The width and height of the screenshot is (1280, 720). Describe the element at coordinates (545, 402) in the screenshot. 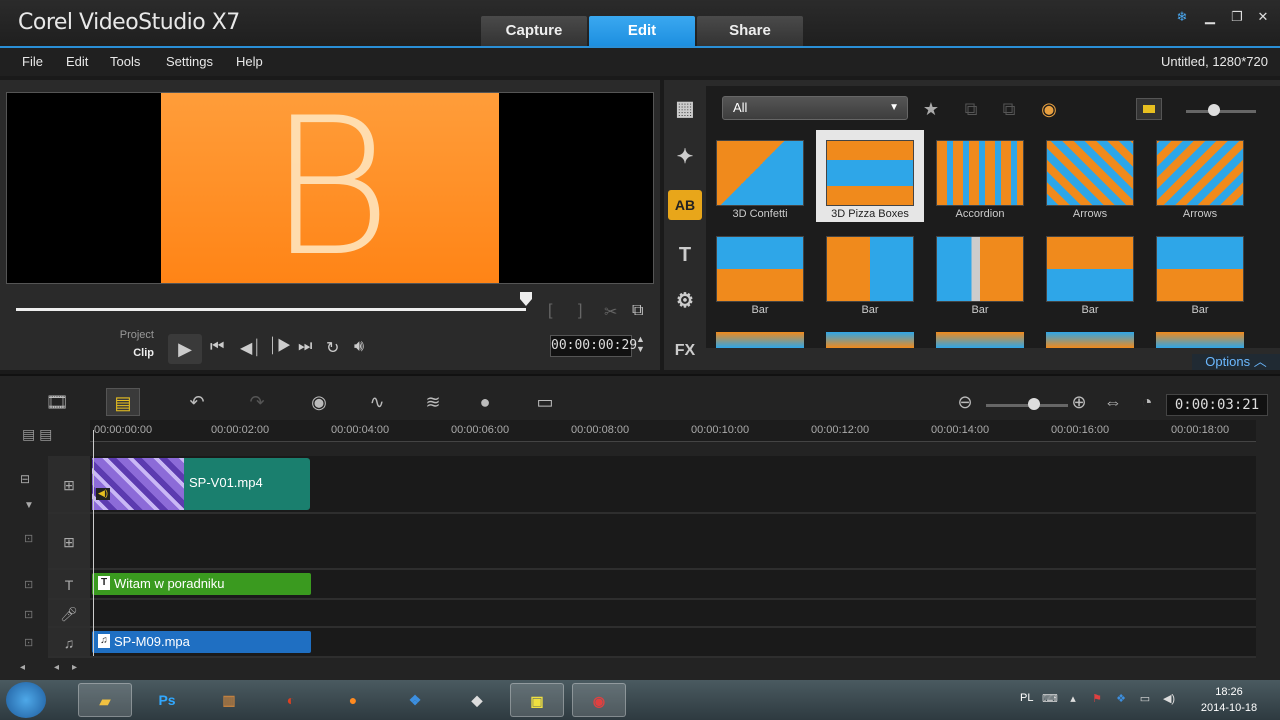

I see `subtitle-editor-icon: ▭` at that location.